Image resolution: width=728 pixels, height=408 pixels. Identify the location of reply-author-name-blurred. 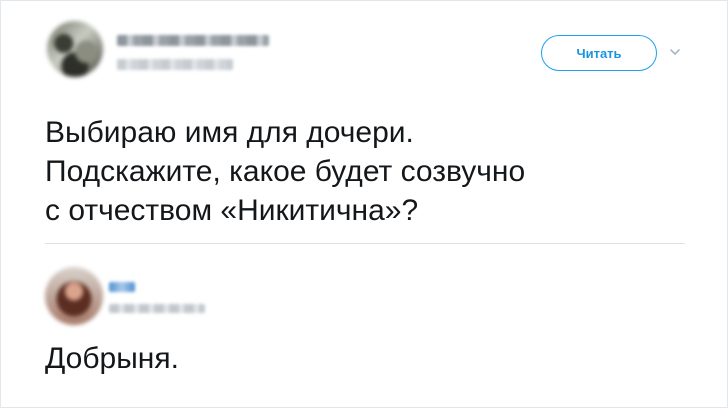
(122, 287).